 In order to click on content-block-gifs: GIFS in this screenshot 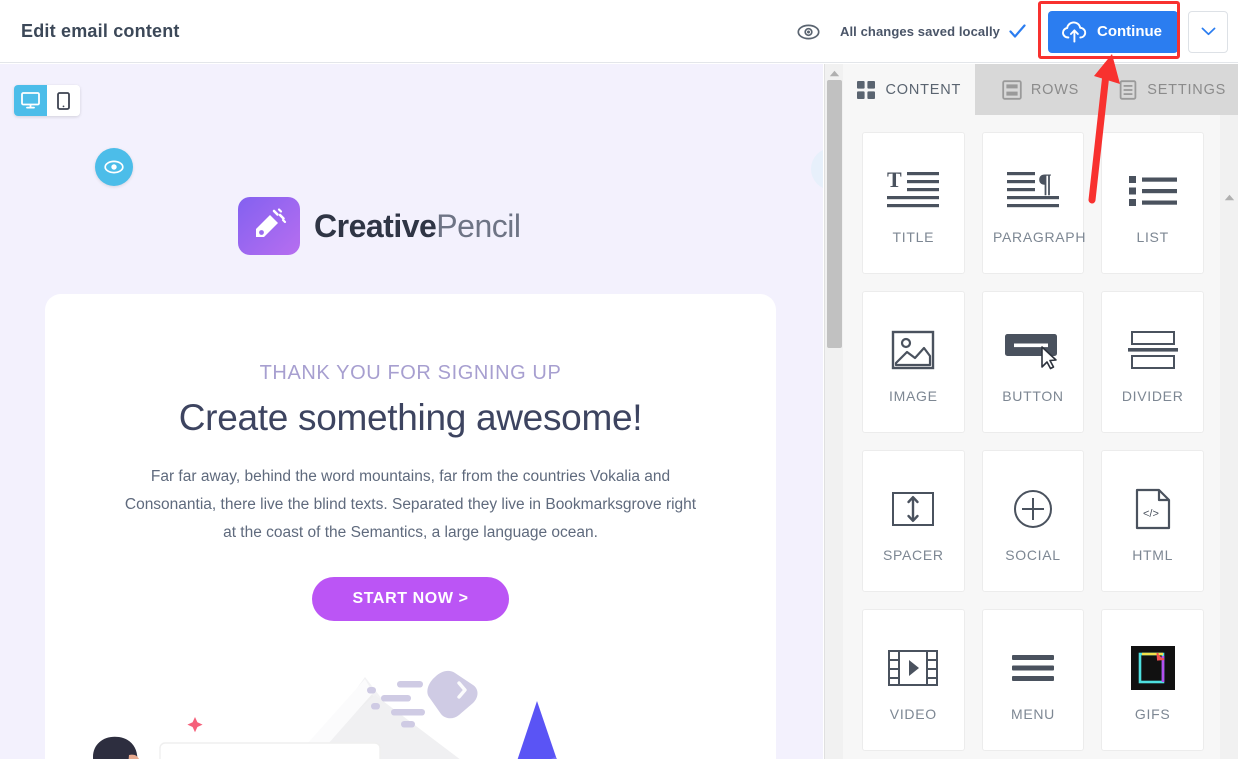, I will do `click(1152, 680)`.